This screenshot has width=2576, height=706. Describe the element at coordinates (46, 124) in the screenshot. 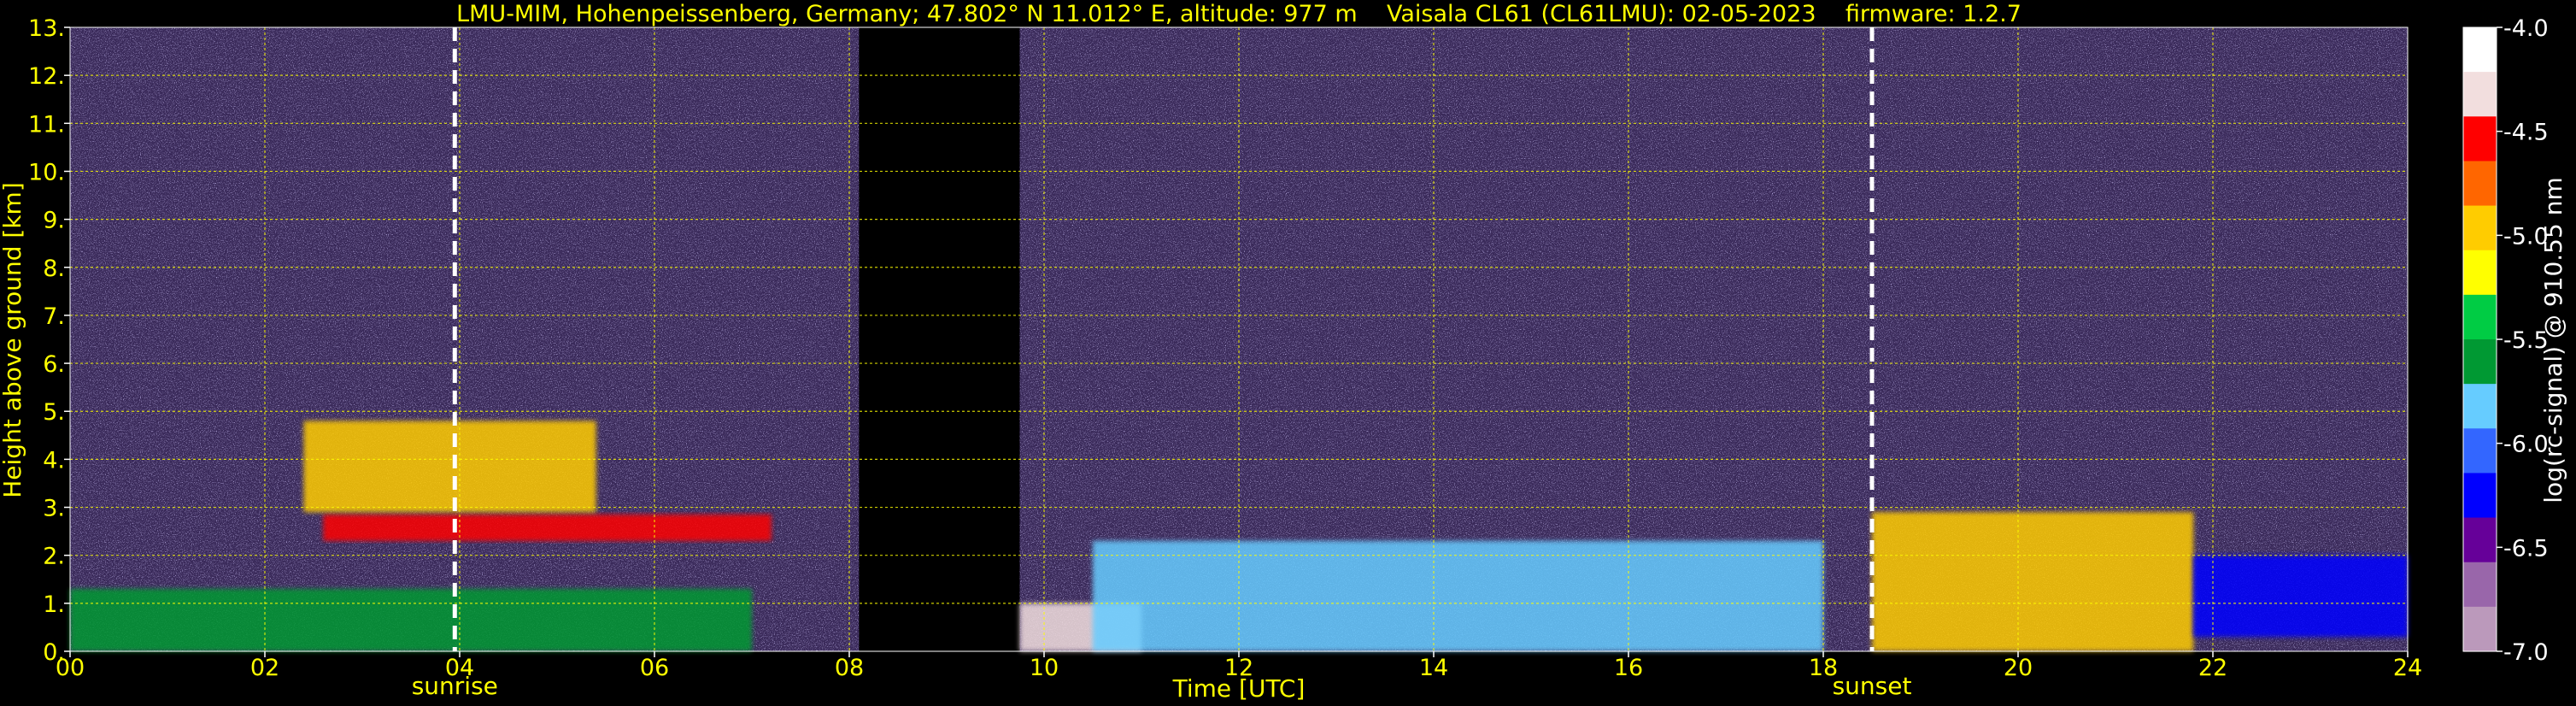

I see `y-tick-label: 11.` at that location.